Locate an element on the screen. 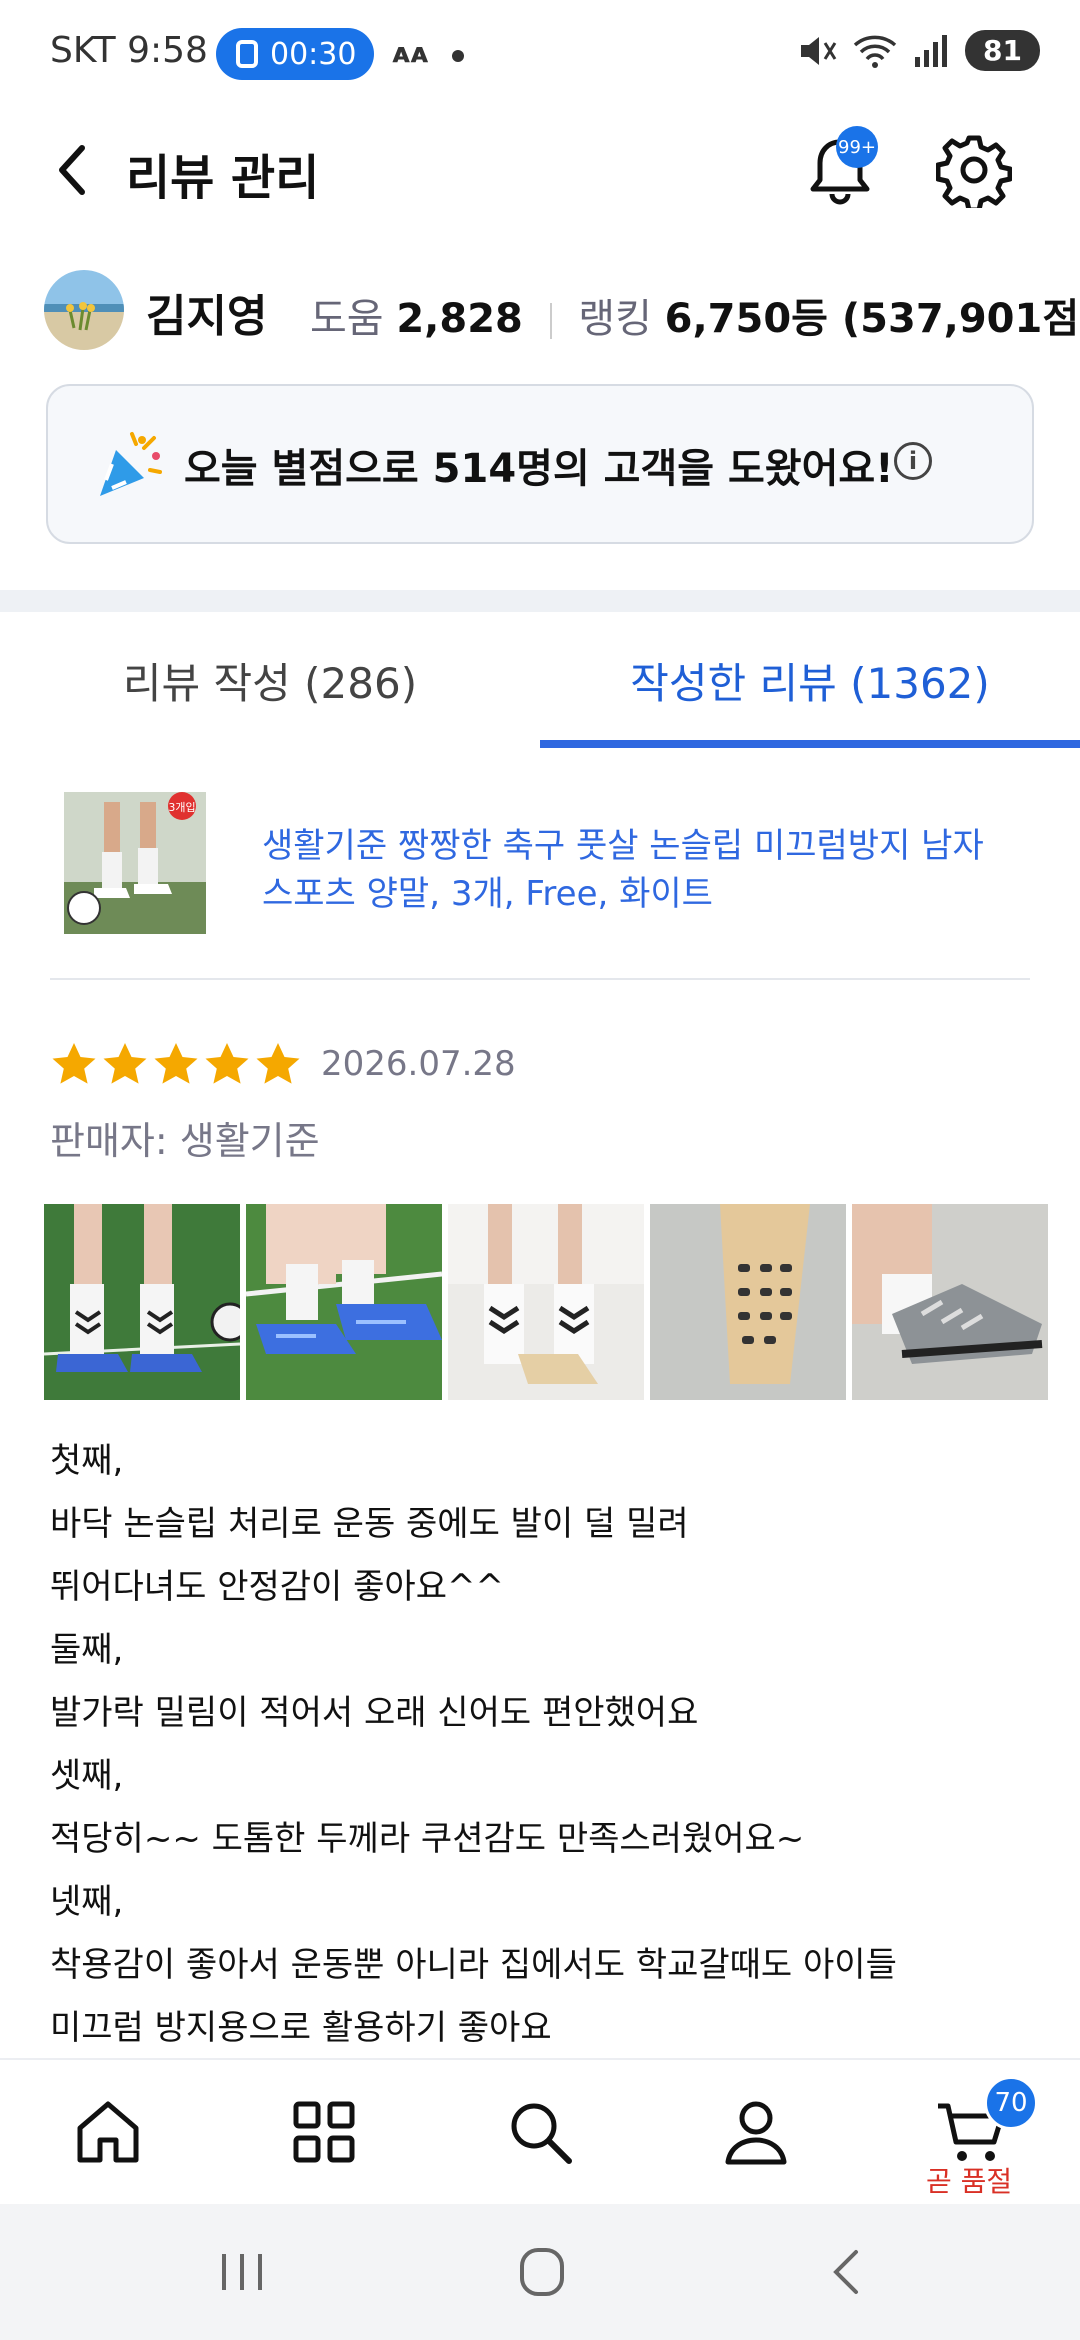 The width and height of the screenshot is (1080, 2340). font-size-icon: ᴀᴀ is located at coordinates (410, 52).